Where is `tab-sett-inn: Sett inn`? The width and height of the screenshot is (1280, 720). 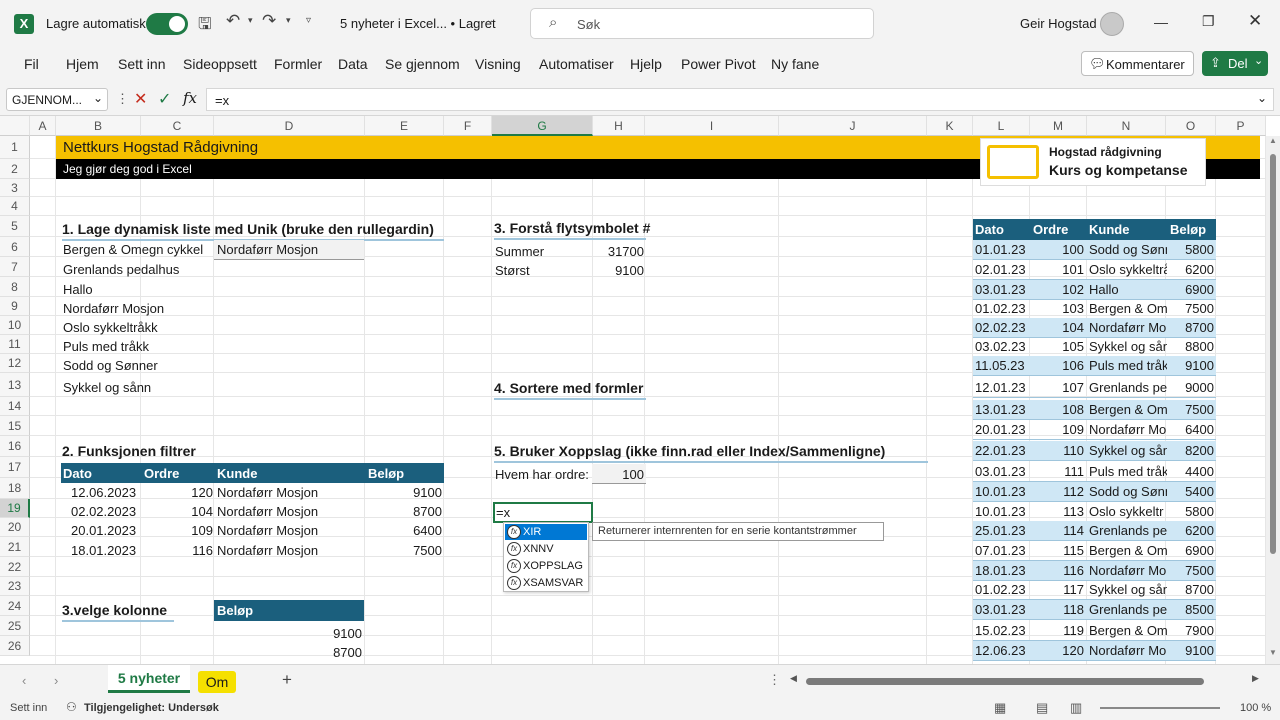 tab-sett-inn: Sett inn is located at coordinates (141, 64).